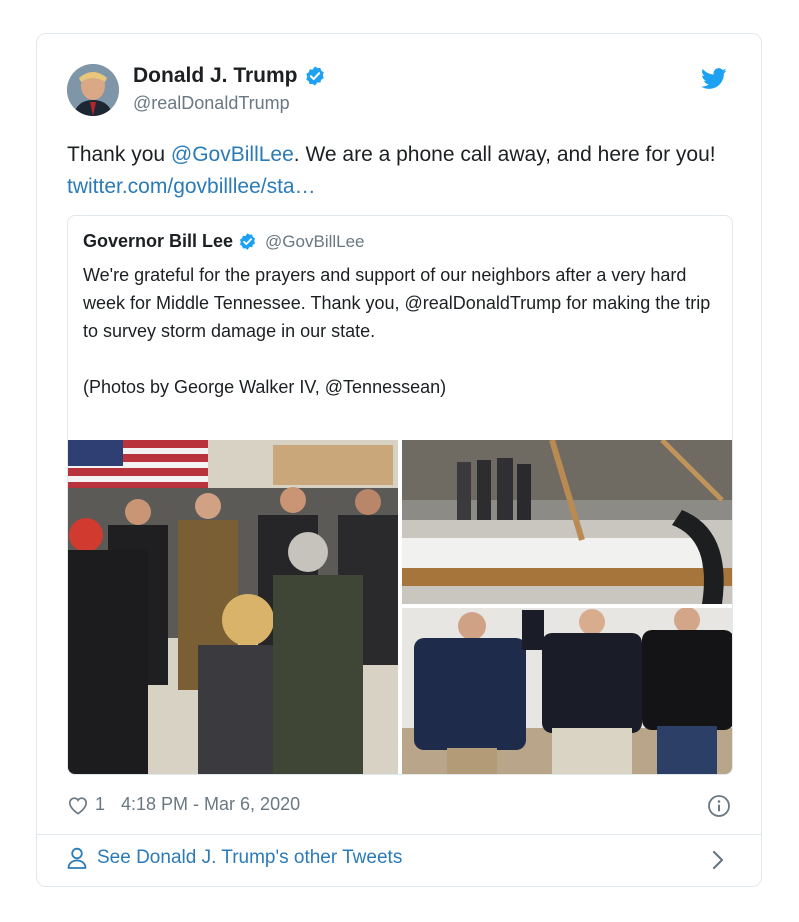 Image resolution: width=799 pixels, height=922 pixels. Describe the element at coordinates (567, 691) in the screenshot. I see `photo-officials` at that location.